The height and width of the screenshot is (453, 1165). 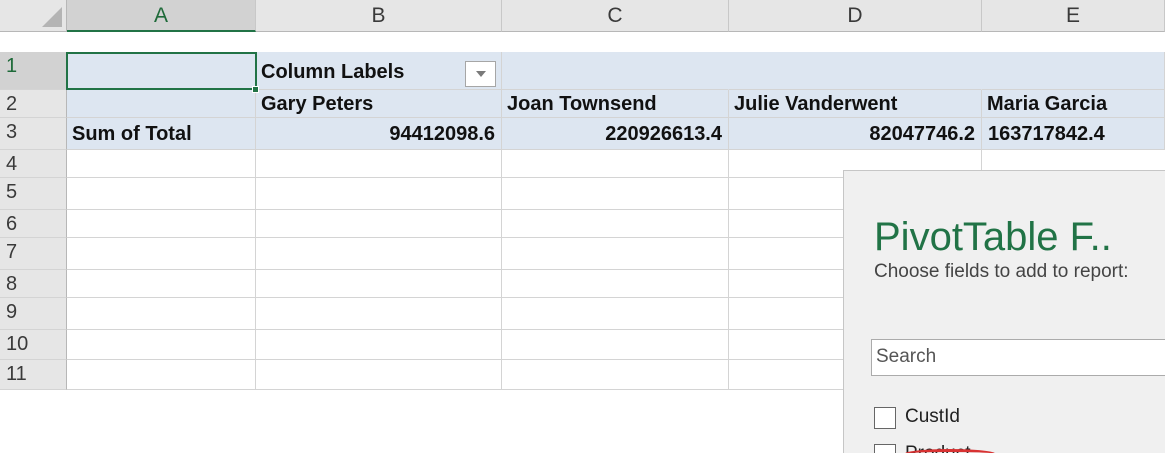 I want to click on product-checkbox, so click(x=885, y=448).